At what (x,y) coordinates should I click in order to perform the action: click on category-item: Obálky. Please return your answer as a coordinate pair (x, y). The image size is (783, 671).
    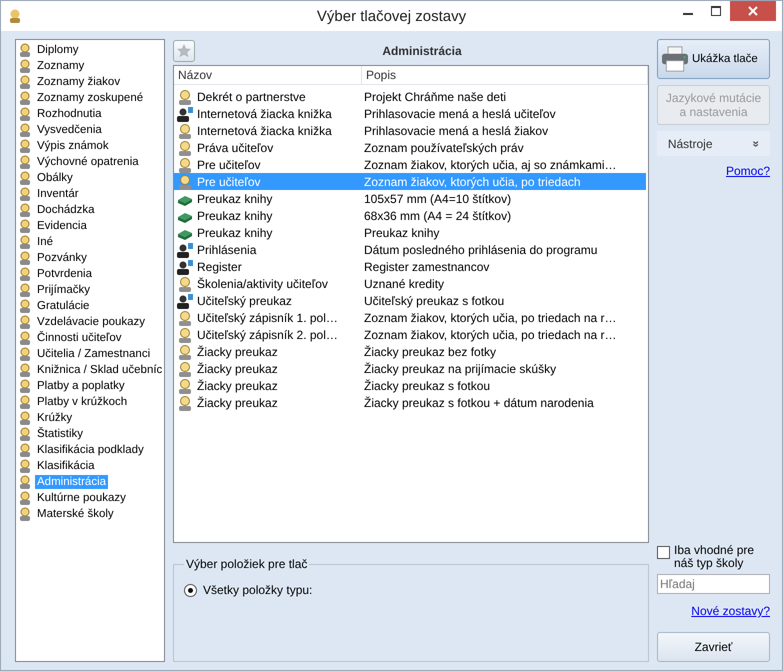
    Looking at the image, I should click on (91, 178).